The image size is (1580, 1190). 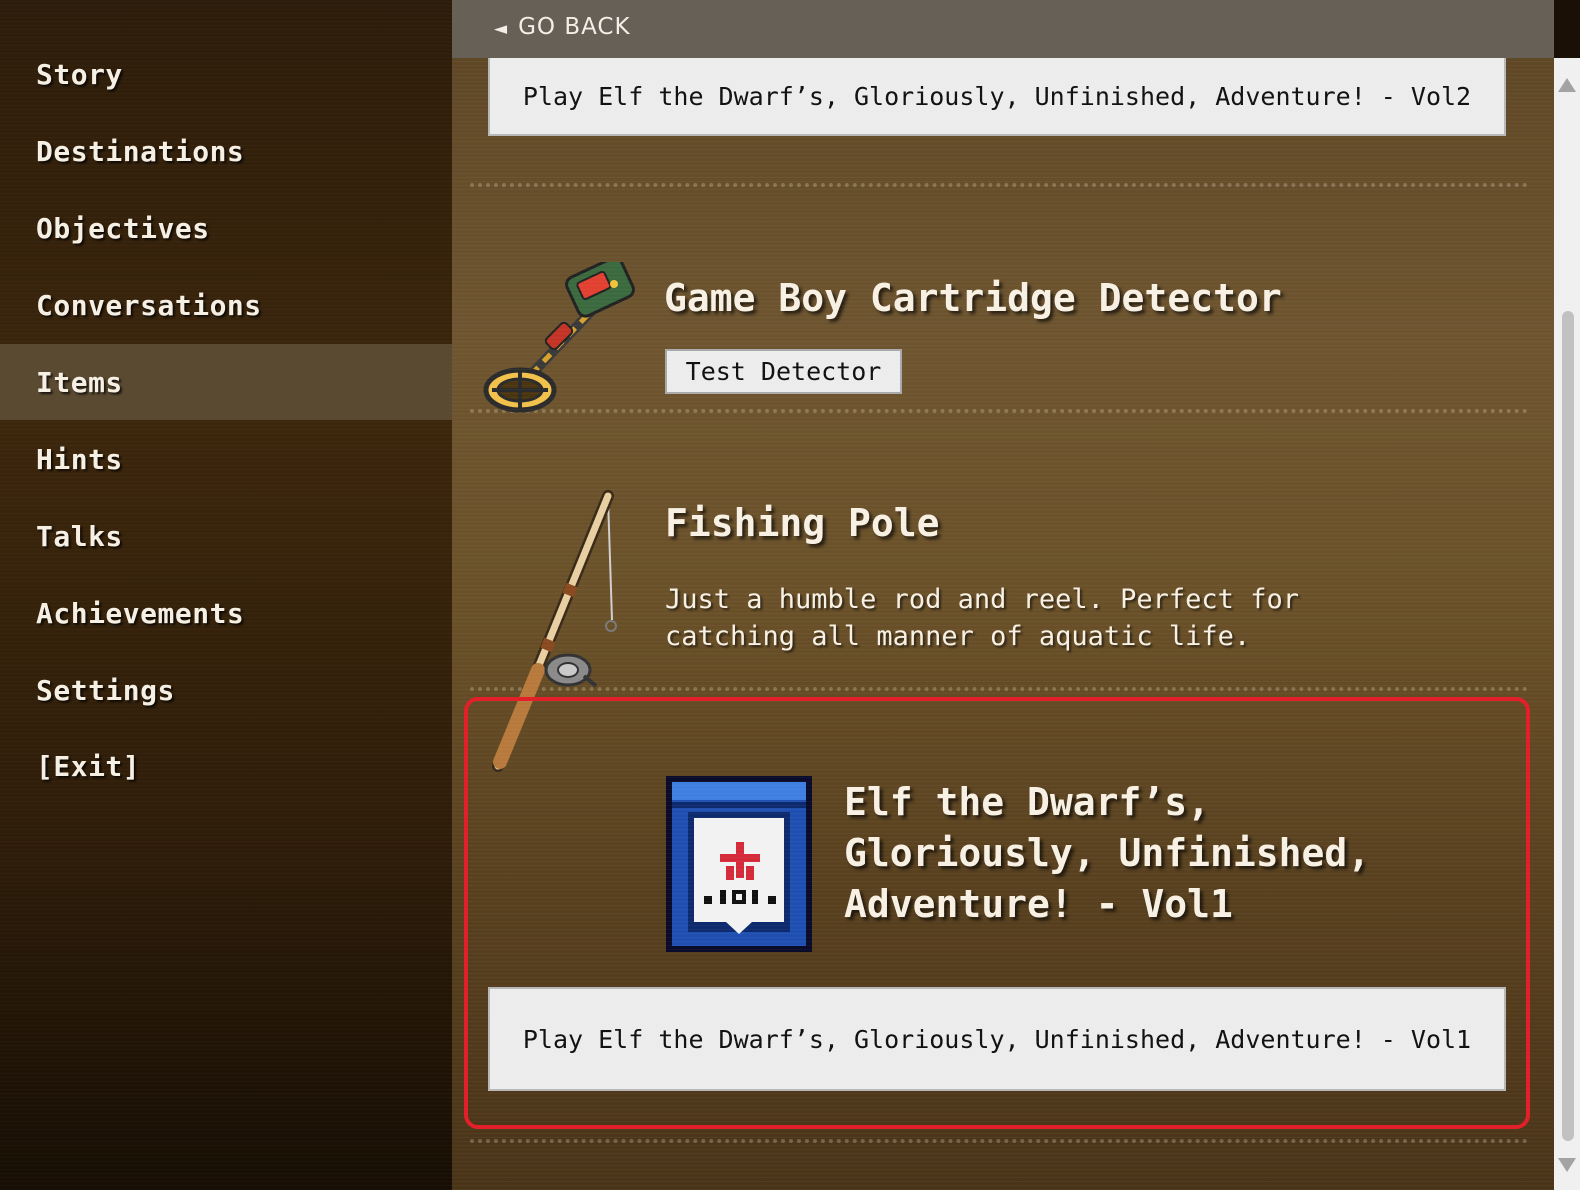 I want to click on scroll-down-arrow-icon, so click(x=1567, y=1165).